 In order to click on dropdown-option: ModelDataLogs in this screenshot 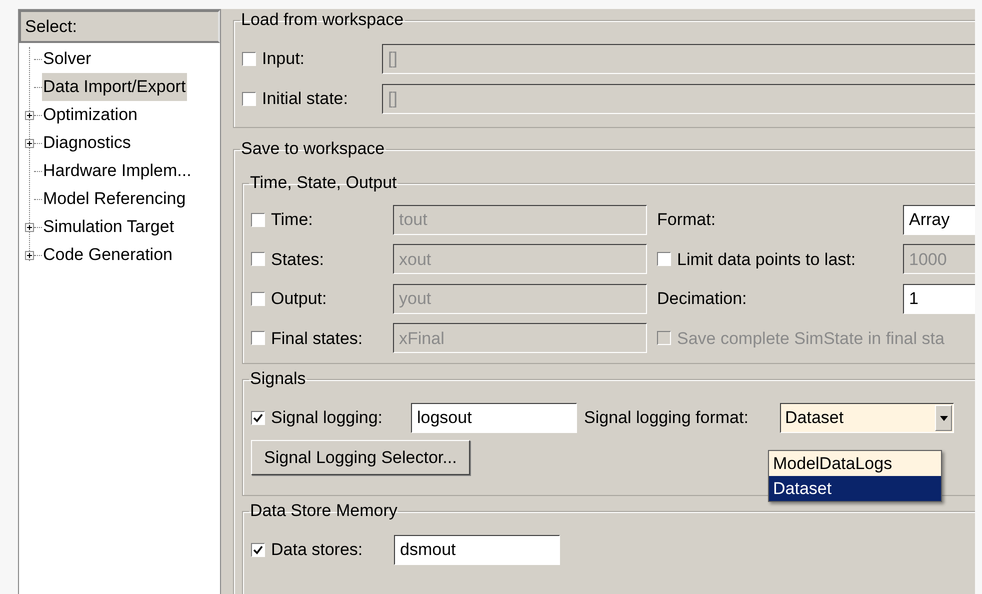, I will do `click(855, 463)`.